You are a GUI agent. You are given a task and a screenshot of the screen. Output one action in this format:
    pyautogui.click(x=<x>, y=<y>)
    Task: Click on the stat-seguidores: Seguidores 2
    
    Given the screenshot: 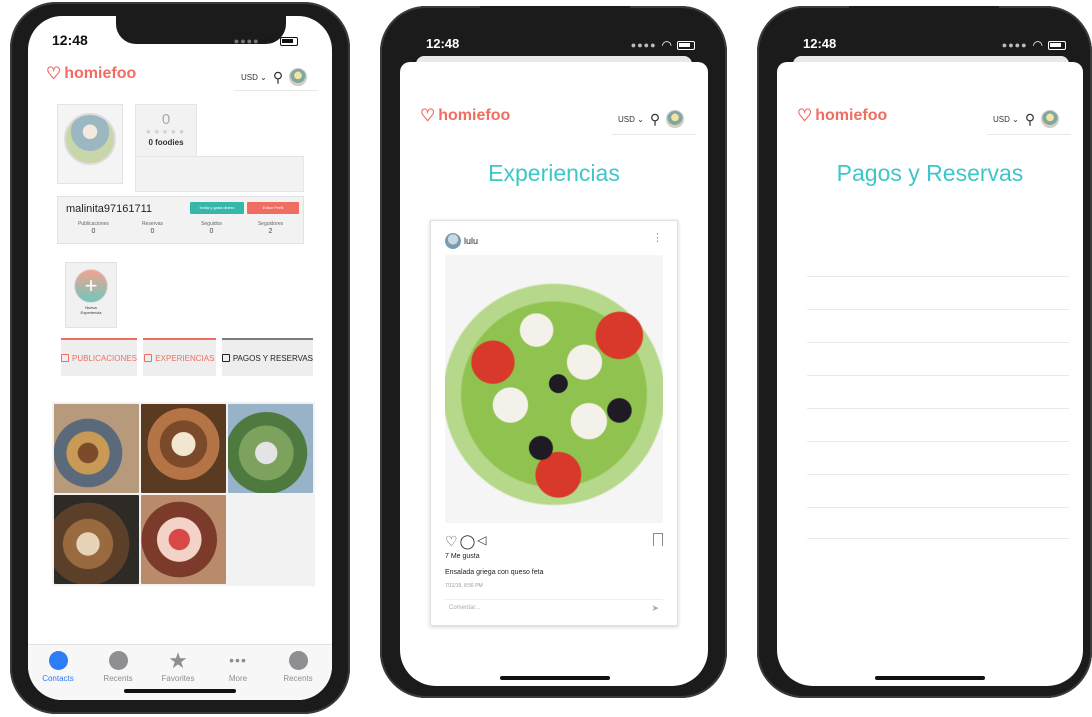 What is the action you would take?
    pyautogui.click(x=270, y=228)
    